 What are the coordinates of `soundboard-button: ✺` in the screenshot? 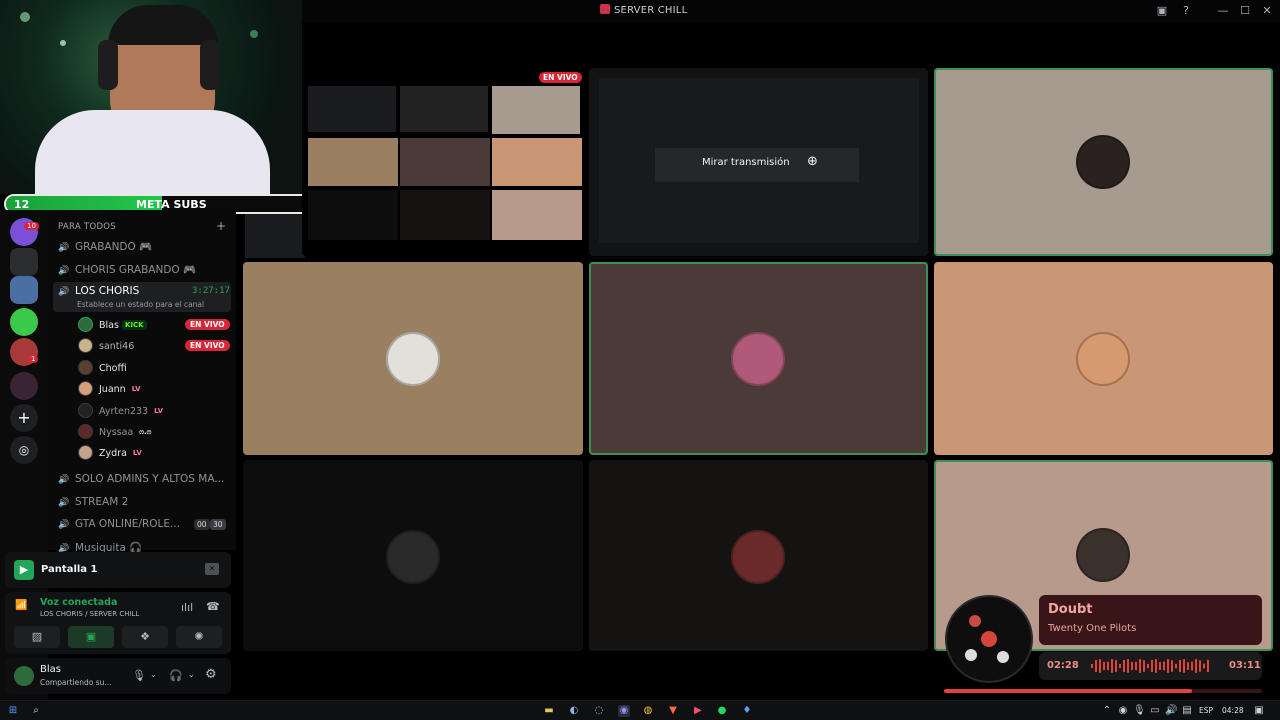 It's located at (199, 637).